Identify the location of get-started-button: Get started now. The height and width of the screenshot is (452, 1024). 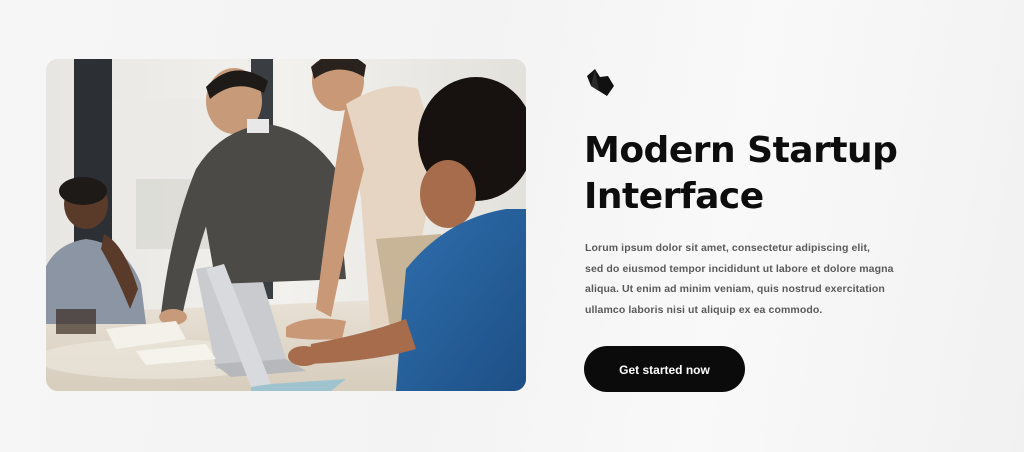
(664, 369).